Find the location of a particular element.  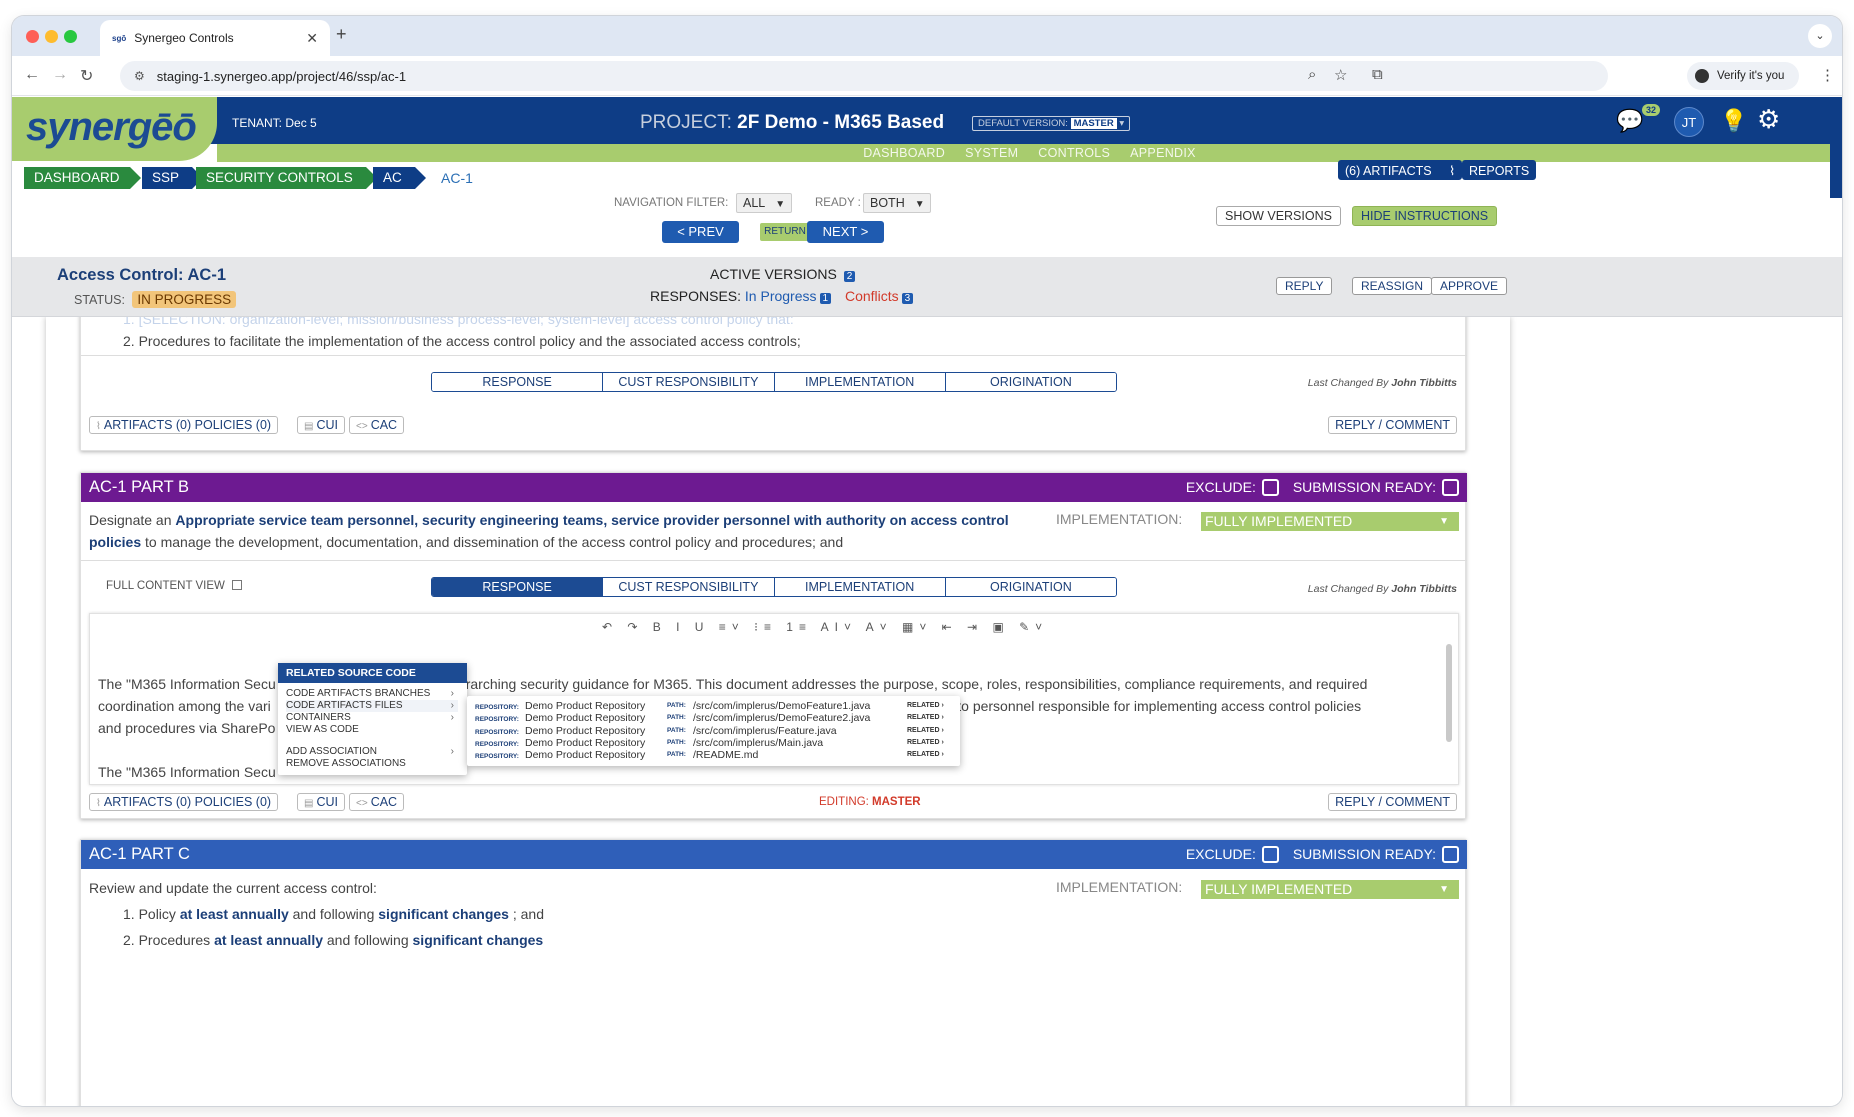

subnav-system: SYSTEM is located at coordinates (991, 153).